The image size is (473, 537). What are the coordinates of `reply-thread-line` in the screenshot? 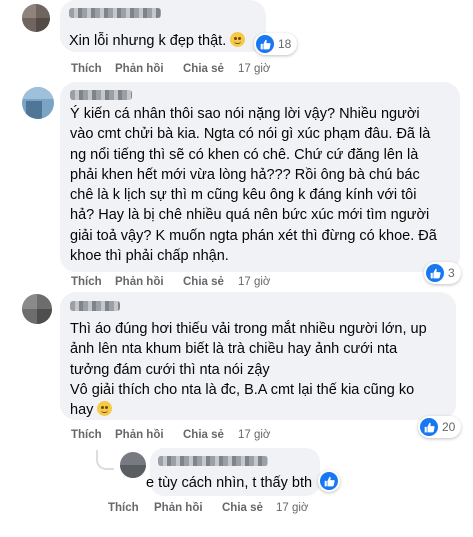 It's located at (105, 460).